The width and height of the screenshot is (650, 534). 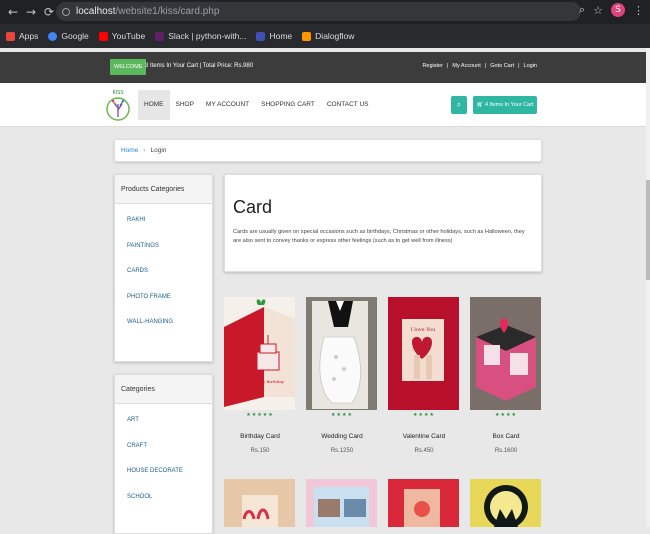 I want to click on nav-contact-us: CONTACT US, so click(x=348, y=105).